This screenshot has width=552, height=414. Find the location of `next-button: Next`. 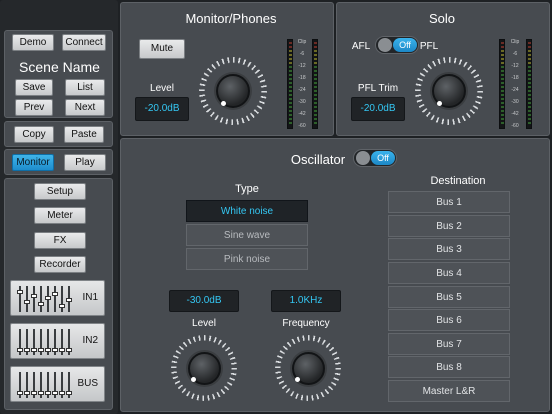

next-button: Next is located at coordinates (85, 107).